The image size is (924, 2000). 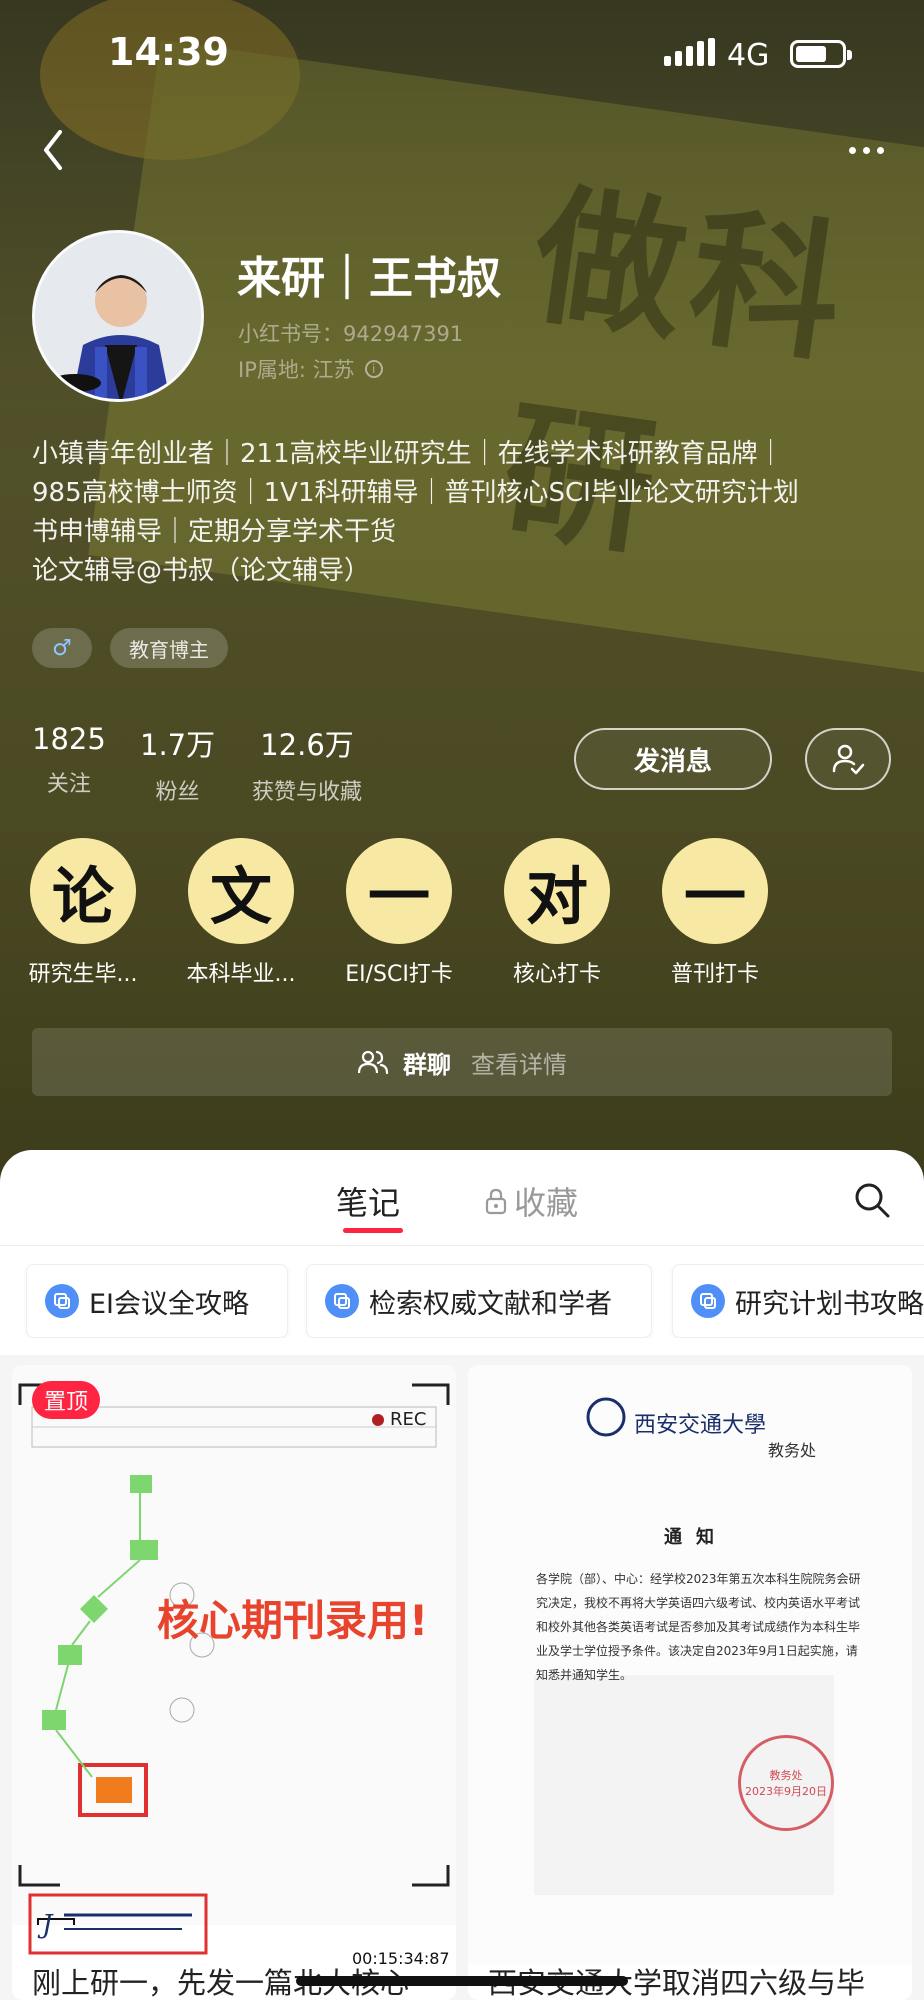 What do you see at coordinates (696, 1537) in the screenshot?
I see `document-heading: 通知` at bounding box center [696, 1537].